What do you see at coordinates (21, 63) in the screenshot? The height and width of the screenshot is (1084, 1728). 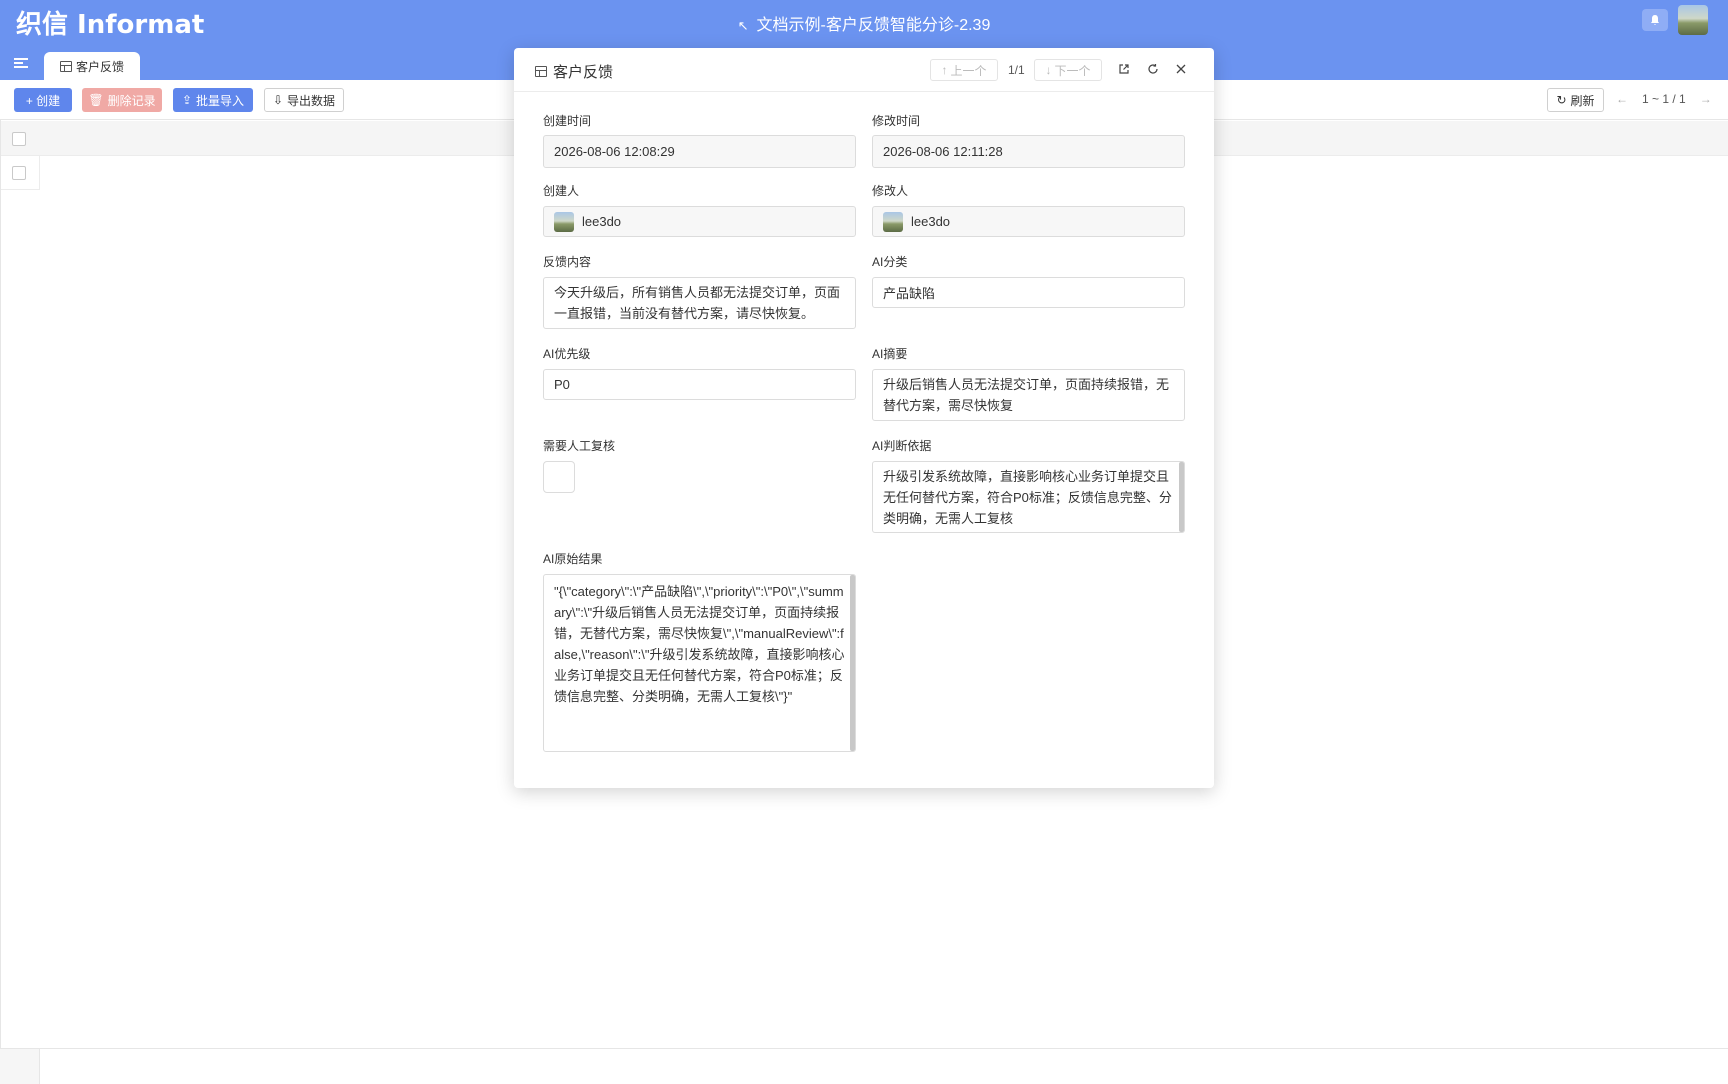 I see `menu-toggle-icon` at bounding box center [21, 63].